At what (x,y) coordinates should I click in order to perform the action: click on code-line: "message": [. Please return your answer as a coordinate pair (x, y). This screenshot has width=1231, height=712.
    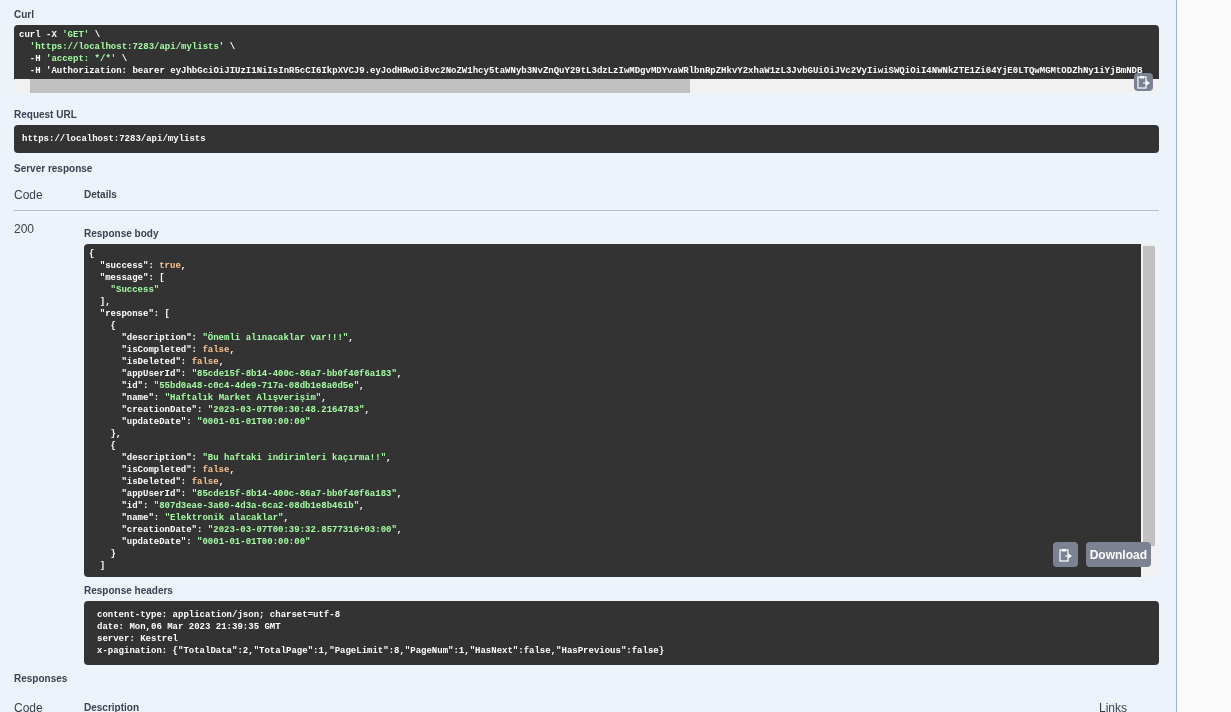
    Looking at the image, I should click on (131, 278).